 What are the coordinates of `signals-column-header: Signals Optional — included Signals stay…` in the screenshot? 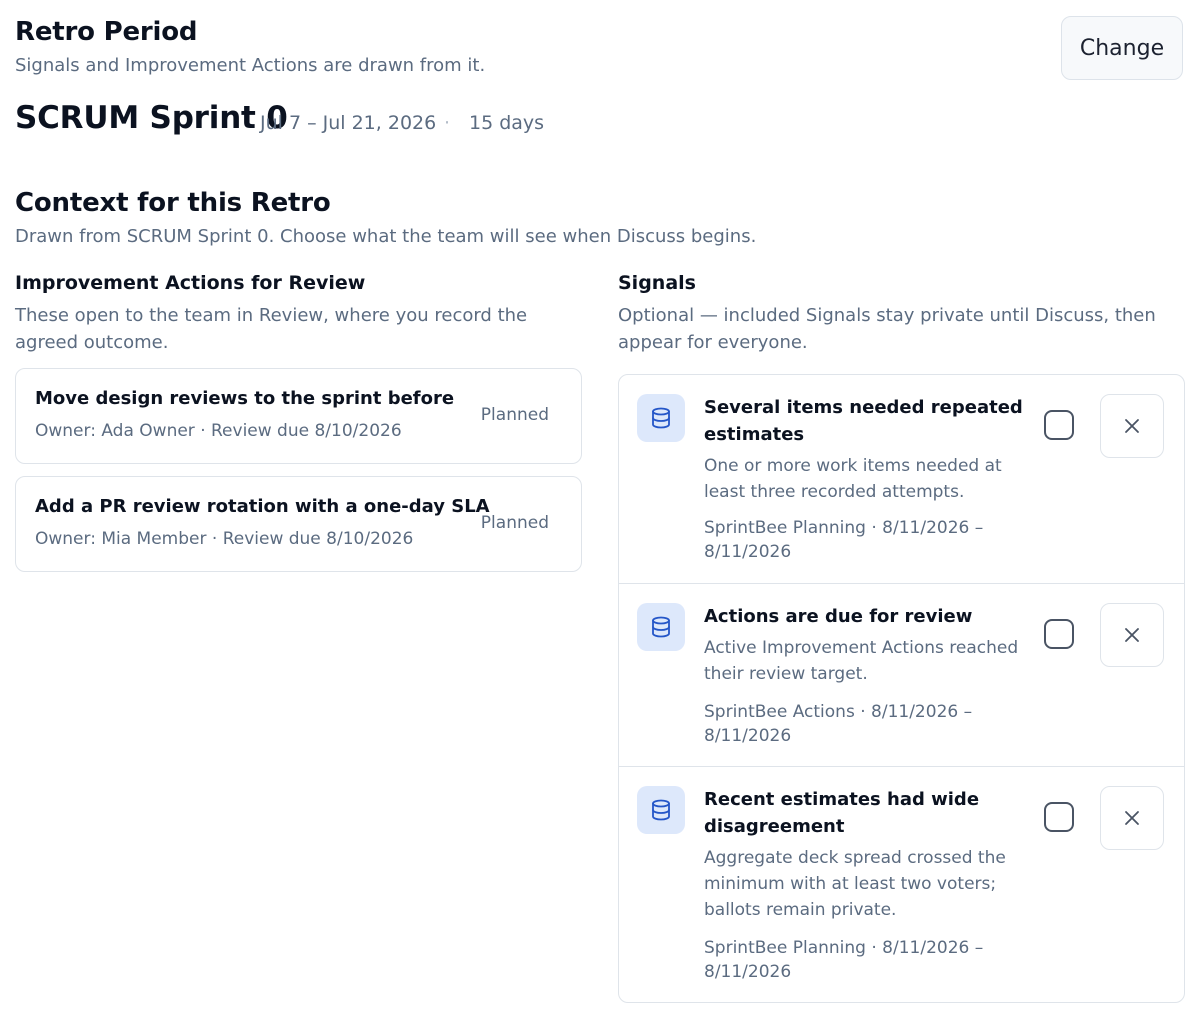 It's located at (901, 313).